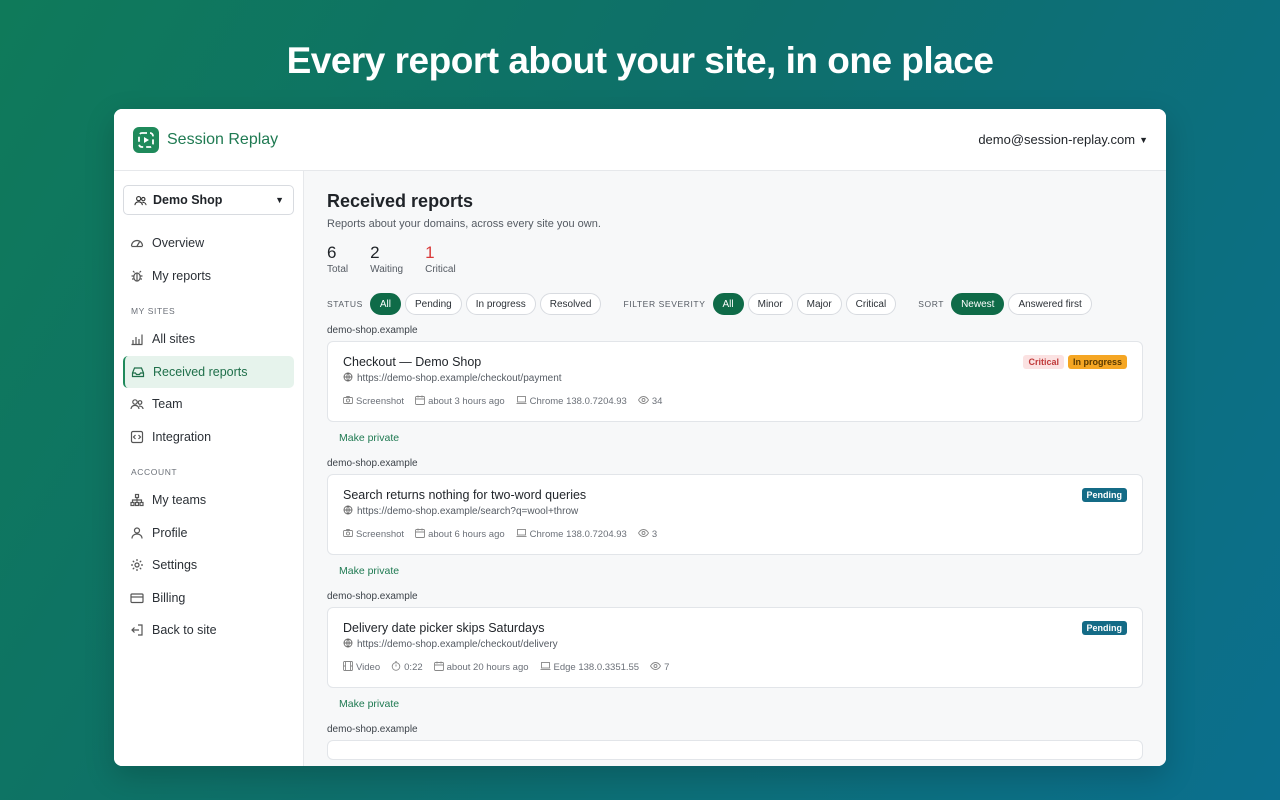 This screenshot has height=800, width=1280. I want to click on film-icon, so click(348, 667).